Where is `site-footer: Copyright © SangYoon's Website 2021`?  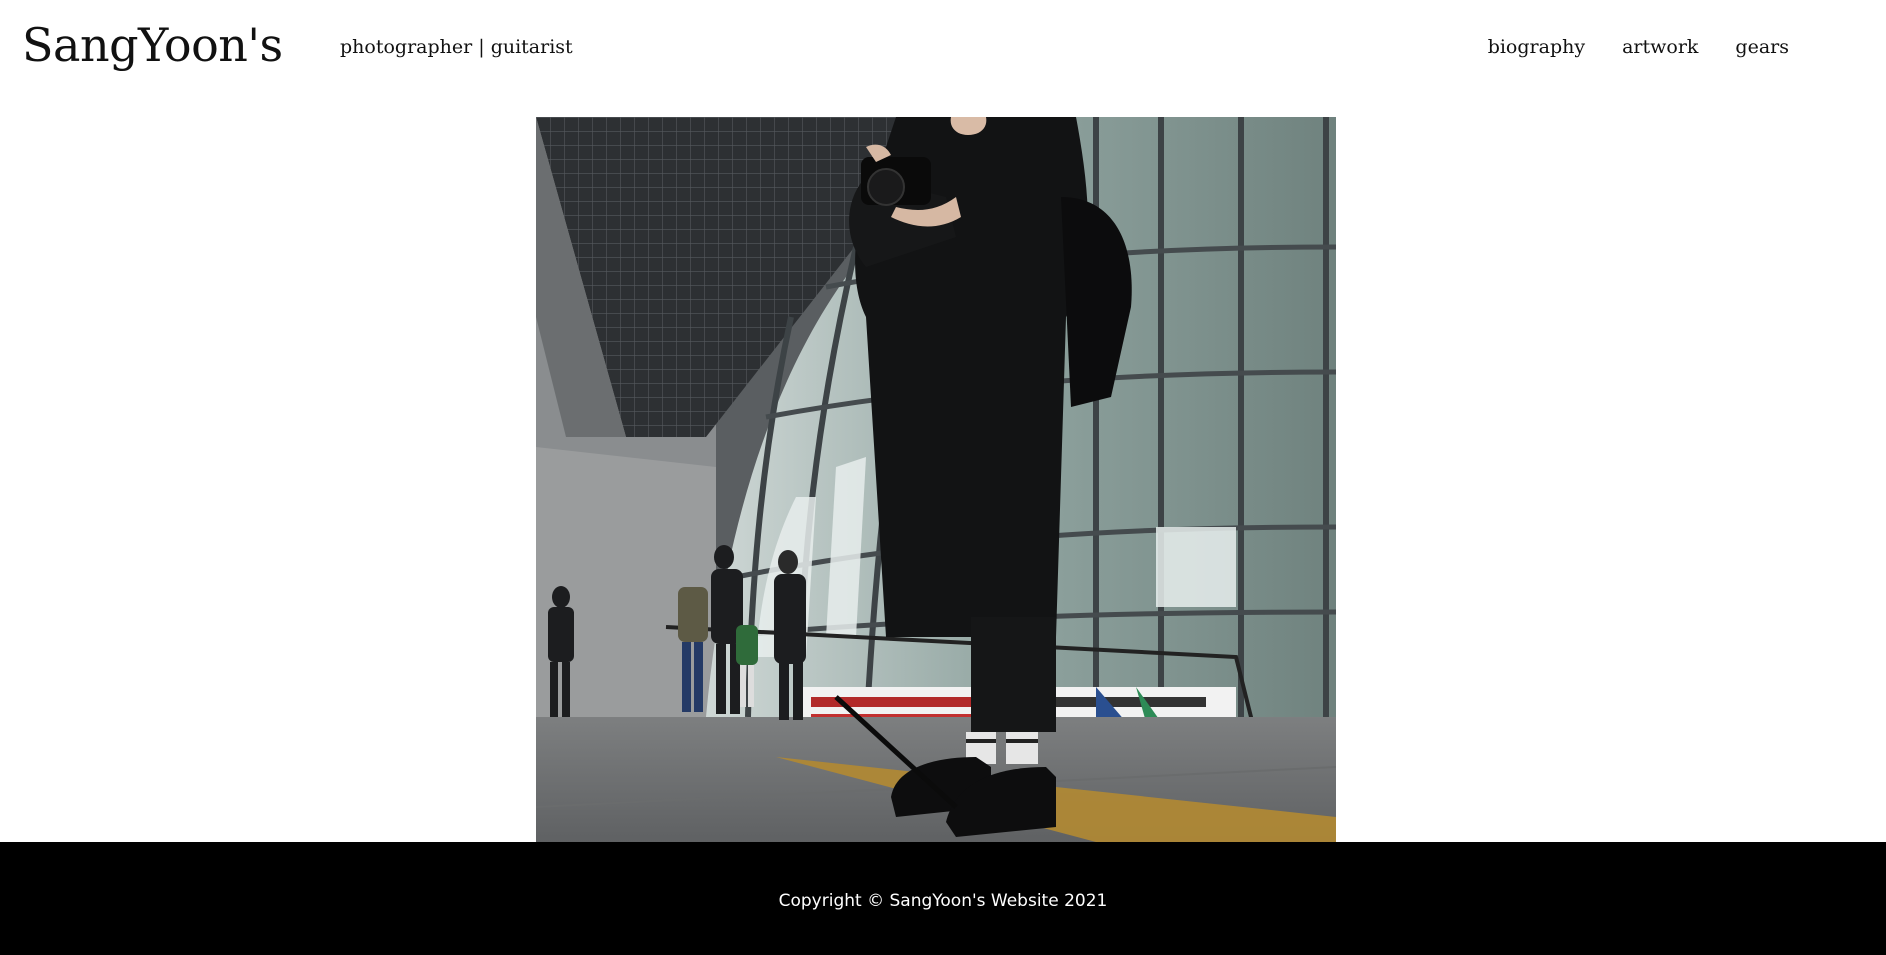
site-footer: Copyright © SangYoon's Website 2021 is located at coordinates (943, 898).